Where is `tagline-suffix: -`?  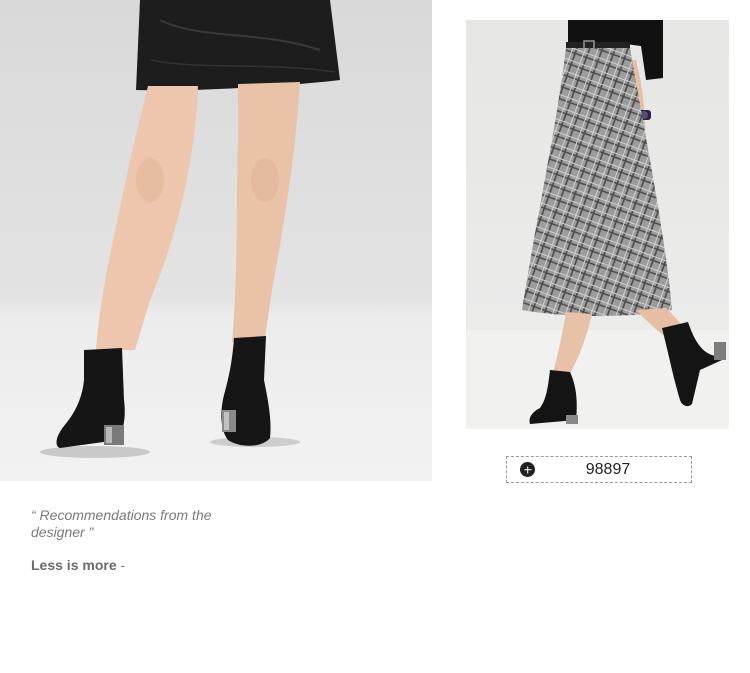
tagline-suffix: - is located at coordinates (121, 565).